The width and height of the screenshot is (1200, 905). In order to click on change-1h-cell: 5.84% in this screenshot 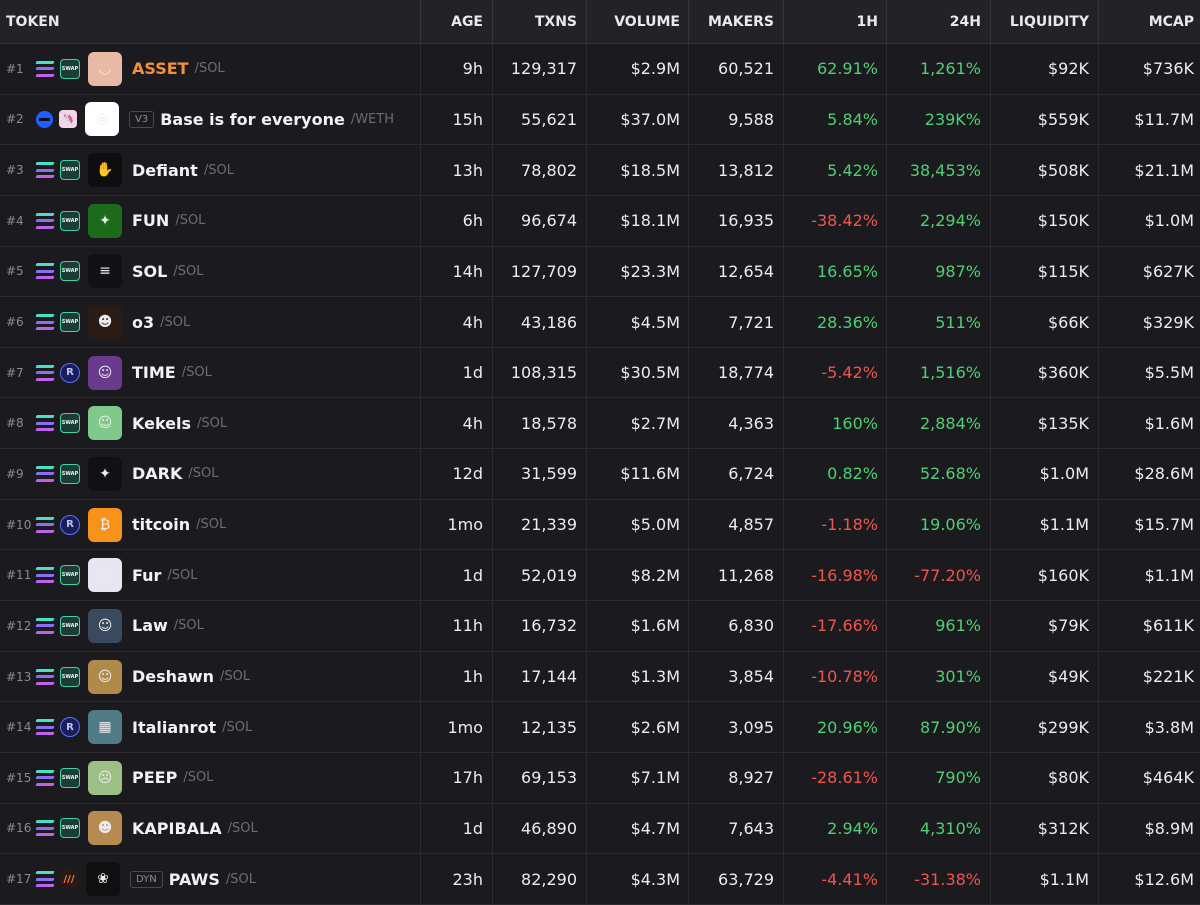, I will do `click(835, 119)`.